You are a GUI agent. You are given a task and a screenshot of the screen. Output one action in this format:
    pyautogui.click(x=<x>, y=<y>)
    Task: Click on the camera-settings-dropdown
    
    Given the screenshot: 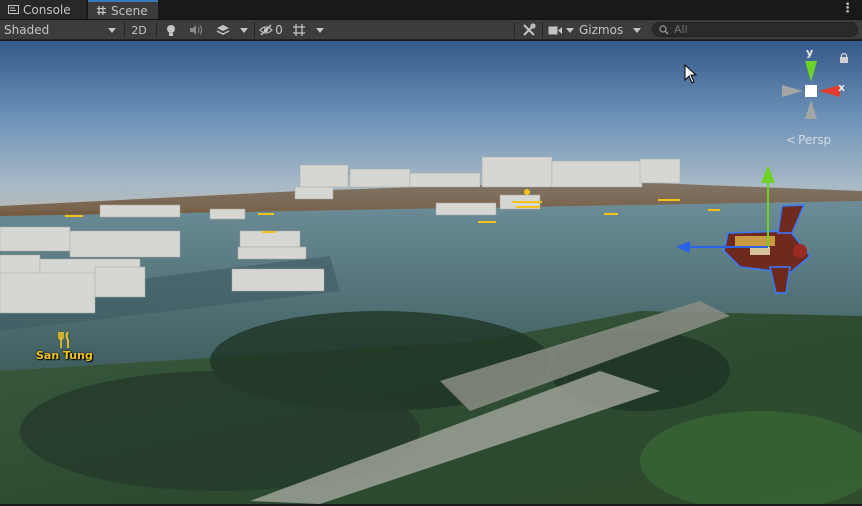 What is the action you would take?
    pyautogui.click(x=561, y=30)
    